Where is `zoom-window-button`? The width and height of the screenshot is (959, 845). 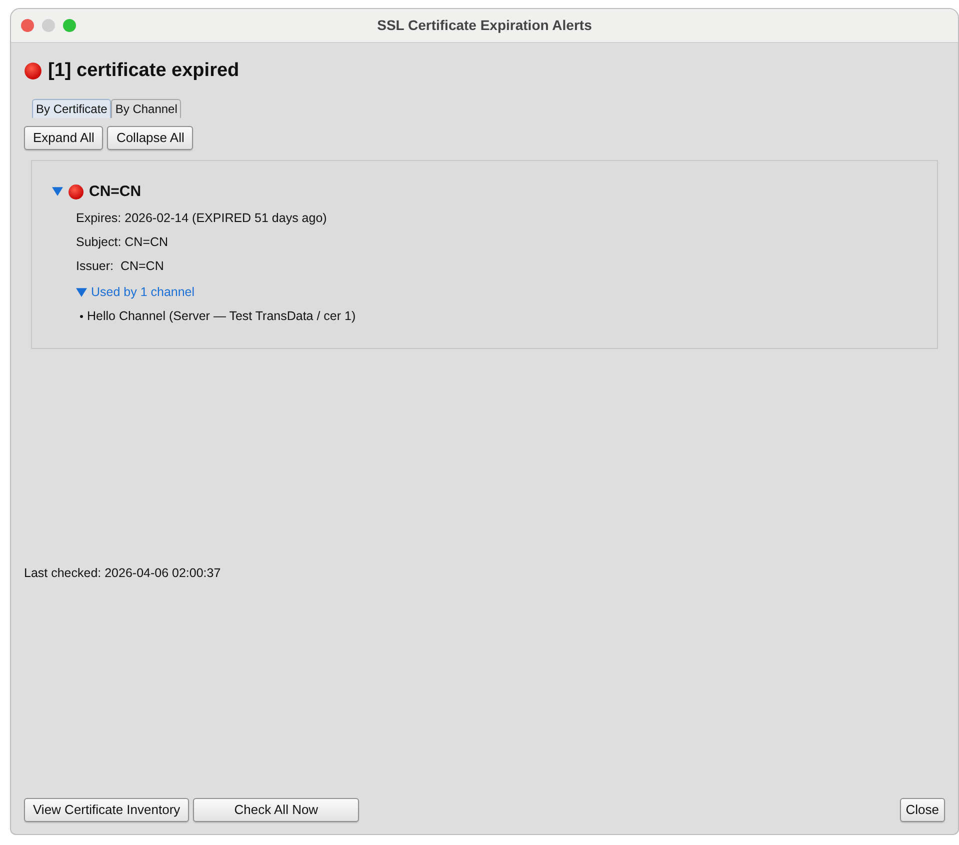 zoom-window-button is located at coordinates (69, 25).